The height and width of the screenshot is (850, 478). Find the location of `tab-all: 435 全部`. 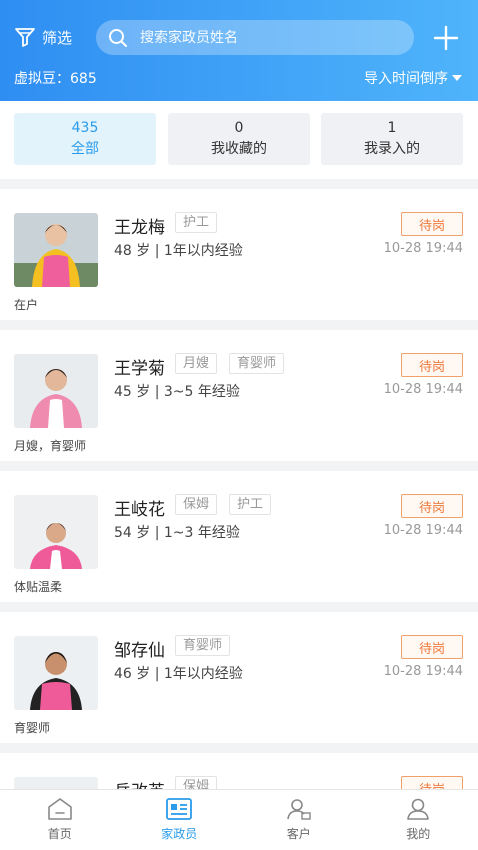

tab-all: 435 全部 is located at coordinates (85, 139).